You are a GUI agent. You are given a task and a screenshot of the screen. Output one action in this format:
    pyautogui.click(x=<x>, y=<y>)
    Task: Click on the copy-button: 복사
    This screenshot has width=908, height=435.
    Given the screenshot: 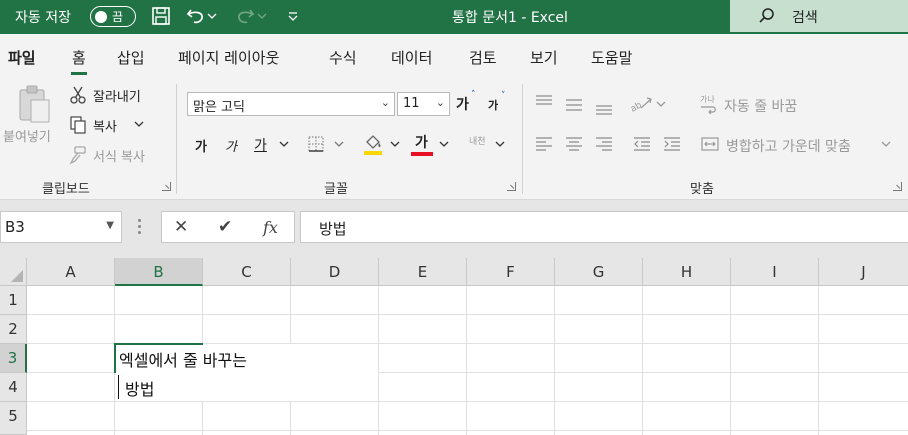 What is the action you would take?
    pyautogui.click(x=105, y=125)
    